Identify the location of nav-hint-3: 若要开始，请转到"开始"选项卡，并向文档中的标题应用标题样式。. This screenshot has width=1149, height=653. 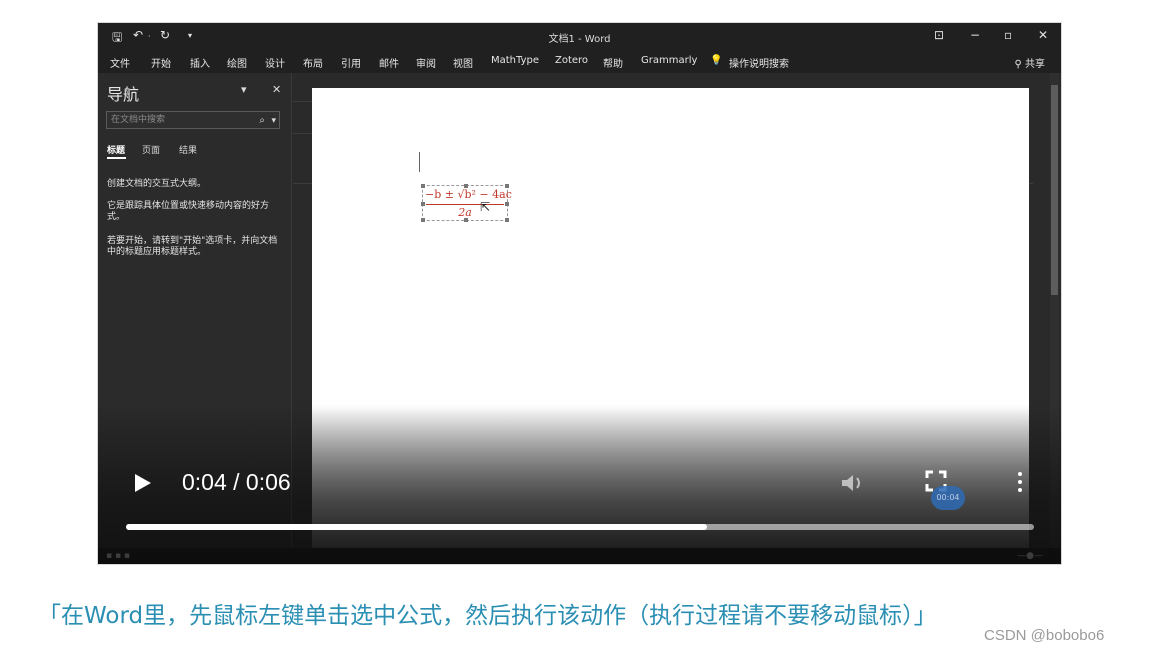
(192, 246).